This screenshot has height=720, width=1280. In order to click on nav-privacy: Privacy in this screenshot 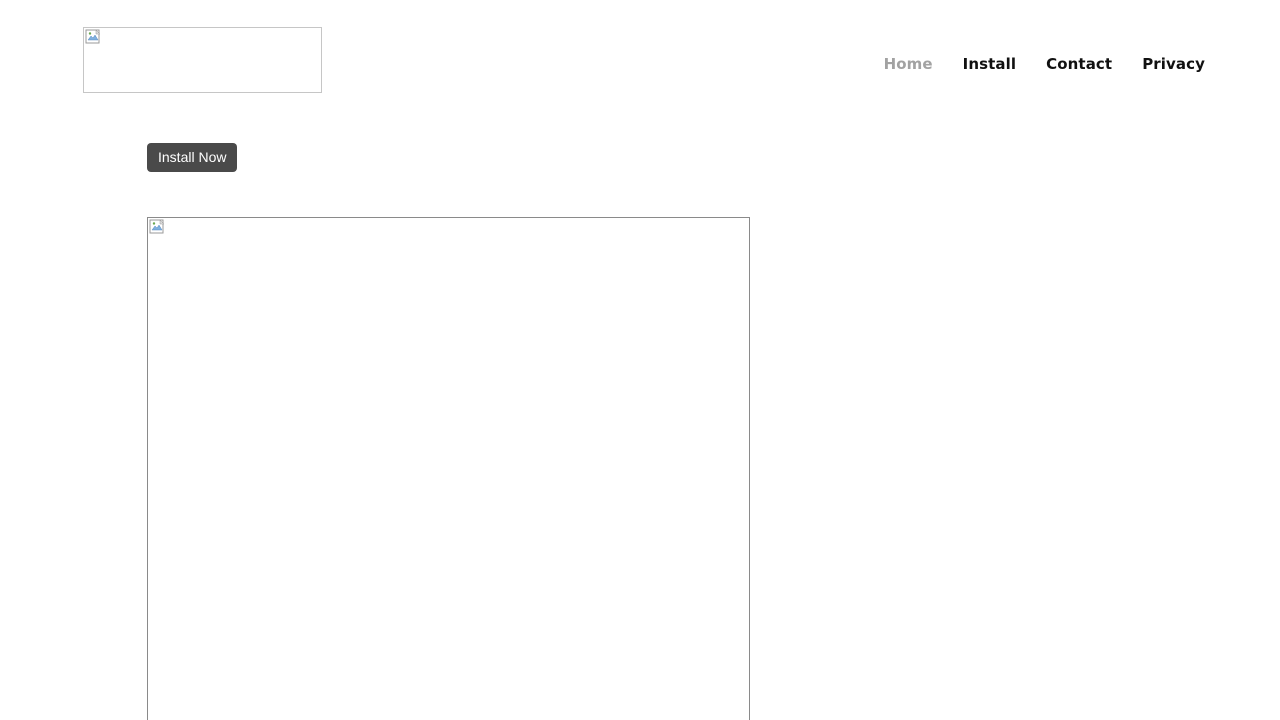, I will do `click(1173, 64)`.